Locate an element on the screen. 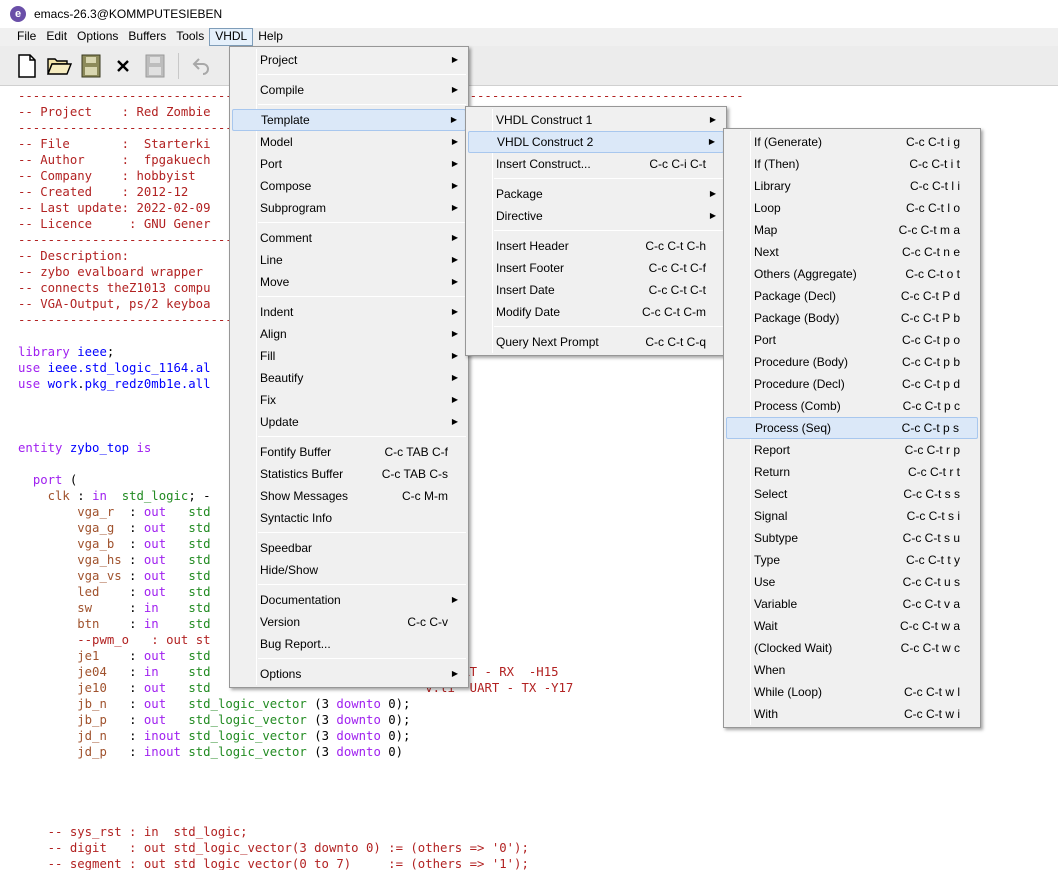 The image size is (1058, 870). code-token: std is located at coordinates (199, 608).